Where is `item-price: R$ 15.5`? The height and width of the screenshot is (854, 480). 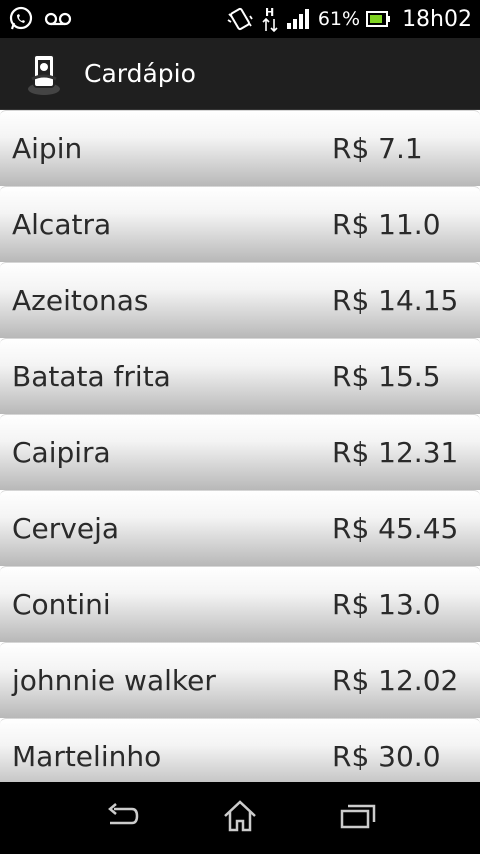
item-price: R$ 15.5 is located at coordinates (386, 376).